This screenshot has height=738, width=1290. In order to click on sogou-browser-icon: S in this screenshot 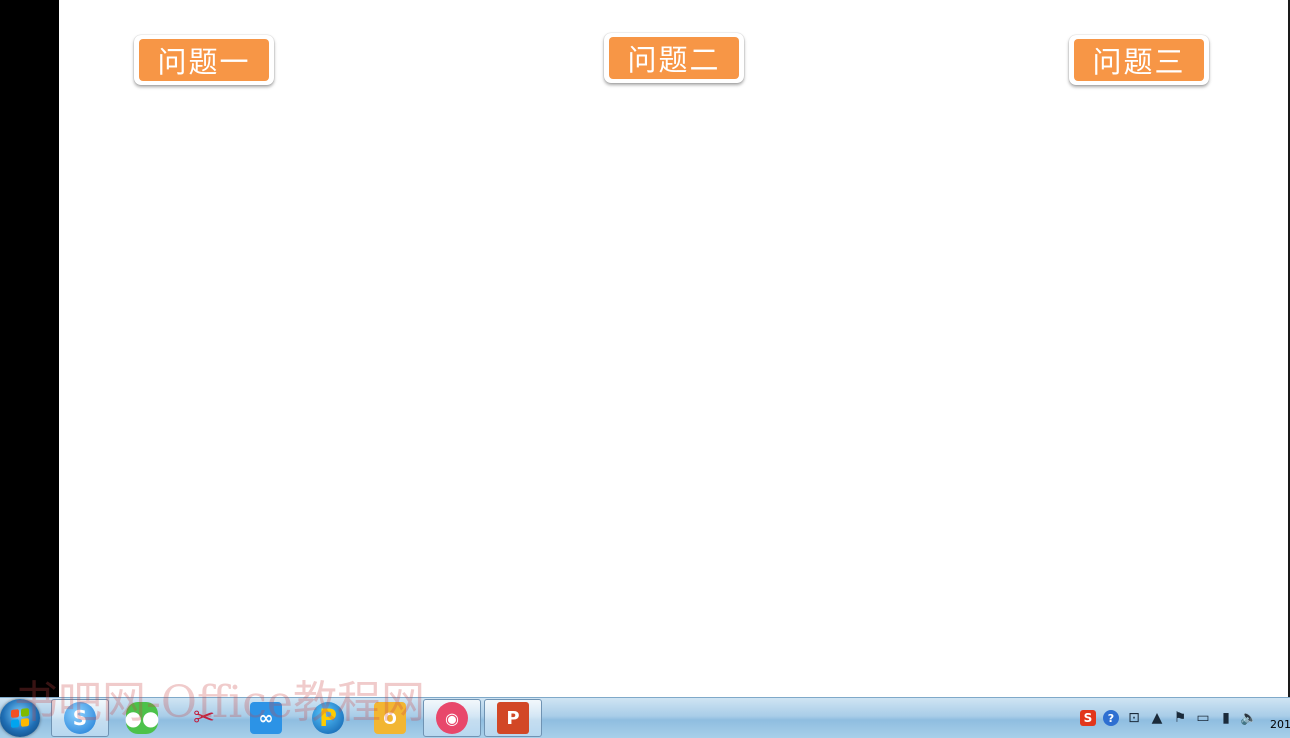, I will do `click(80, 718)`.